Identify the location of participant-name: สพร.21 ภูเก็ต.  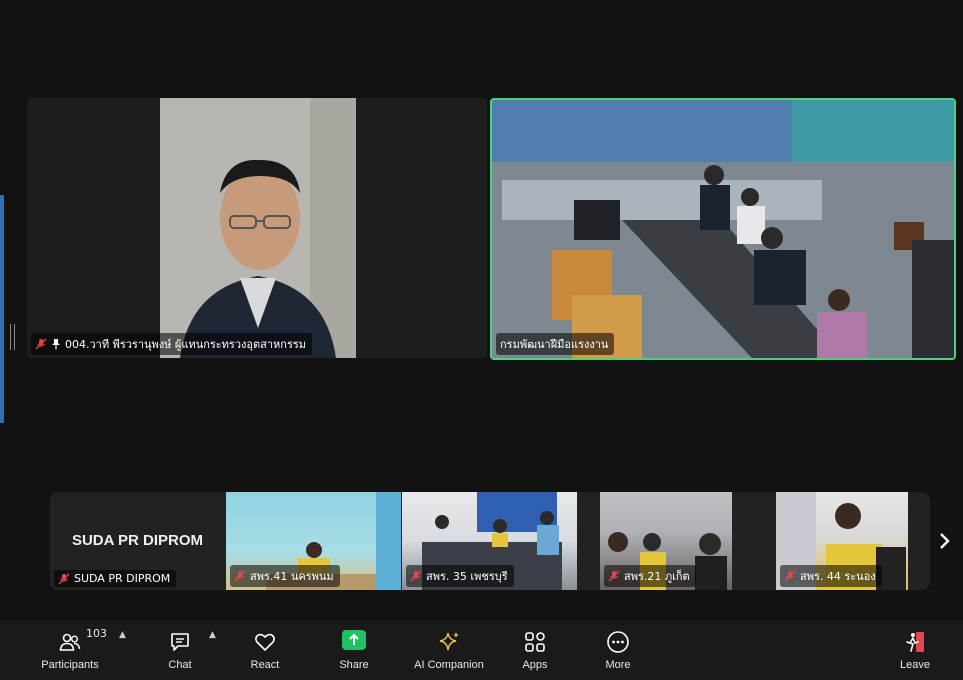
(657, 576).